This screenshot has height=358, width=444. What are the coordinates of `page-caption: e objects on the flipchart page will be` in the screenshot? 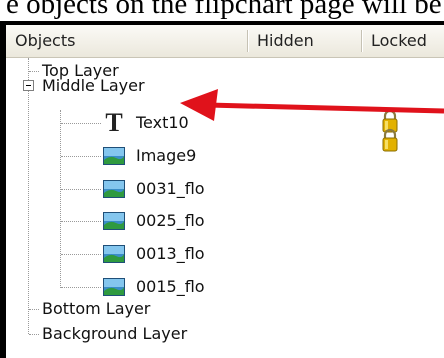 It's located at (224, 10).